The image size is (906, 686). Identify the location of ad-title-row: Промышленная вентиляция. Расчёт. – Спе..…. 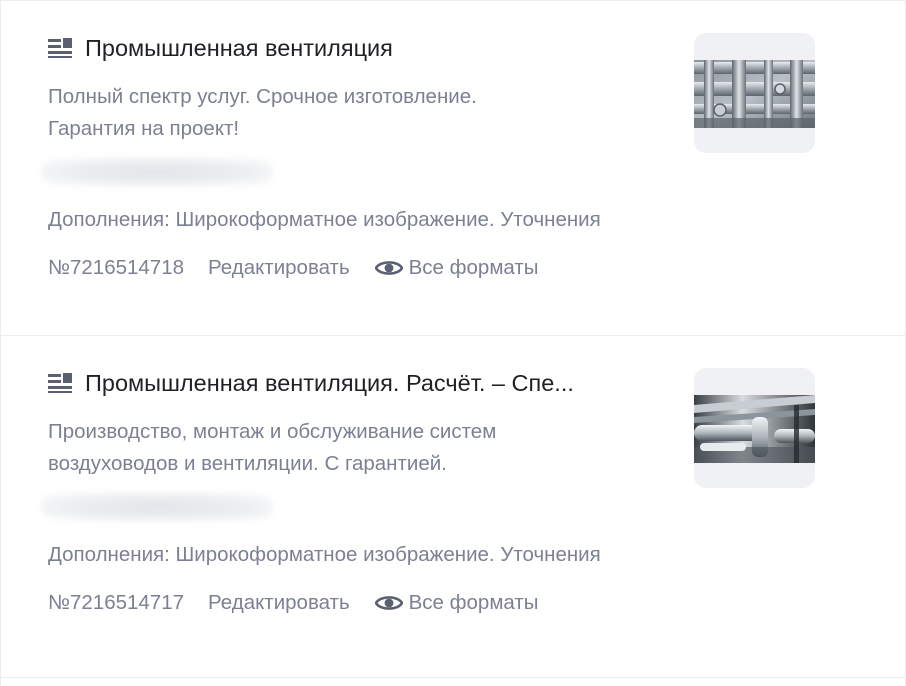
(360, 383).